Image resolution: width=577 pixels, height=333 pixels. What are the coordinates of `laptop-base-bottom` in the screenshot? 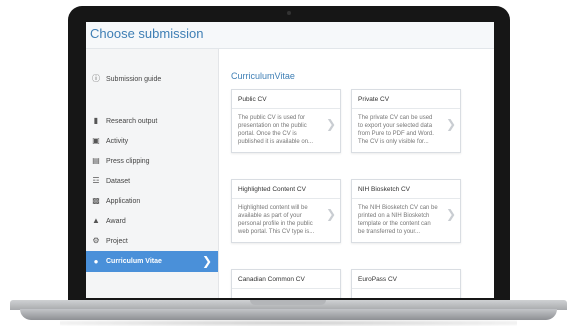 It's located at (288, 314).